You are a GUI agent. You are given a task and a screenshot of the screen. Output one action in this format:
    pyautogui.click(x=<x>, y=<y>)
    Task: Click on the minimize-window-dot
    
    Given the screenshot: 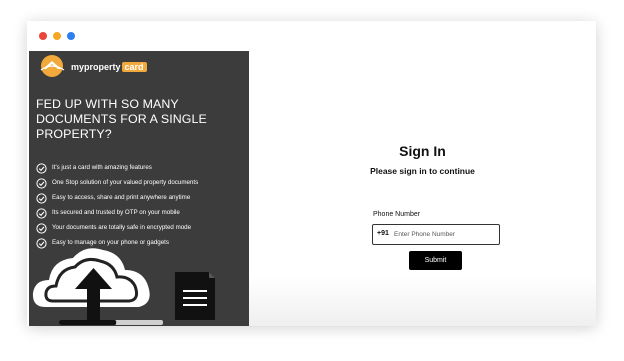 What is the action you would take?
    pyautogui.click(x=57, y=36)
    